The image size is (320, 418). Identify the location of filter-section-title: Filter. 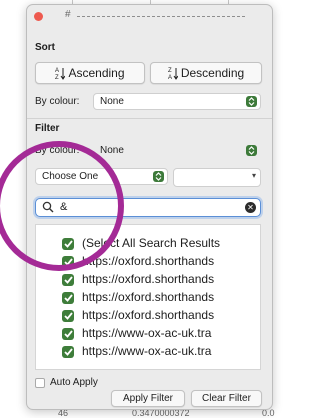
(47, 128).